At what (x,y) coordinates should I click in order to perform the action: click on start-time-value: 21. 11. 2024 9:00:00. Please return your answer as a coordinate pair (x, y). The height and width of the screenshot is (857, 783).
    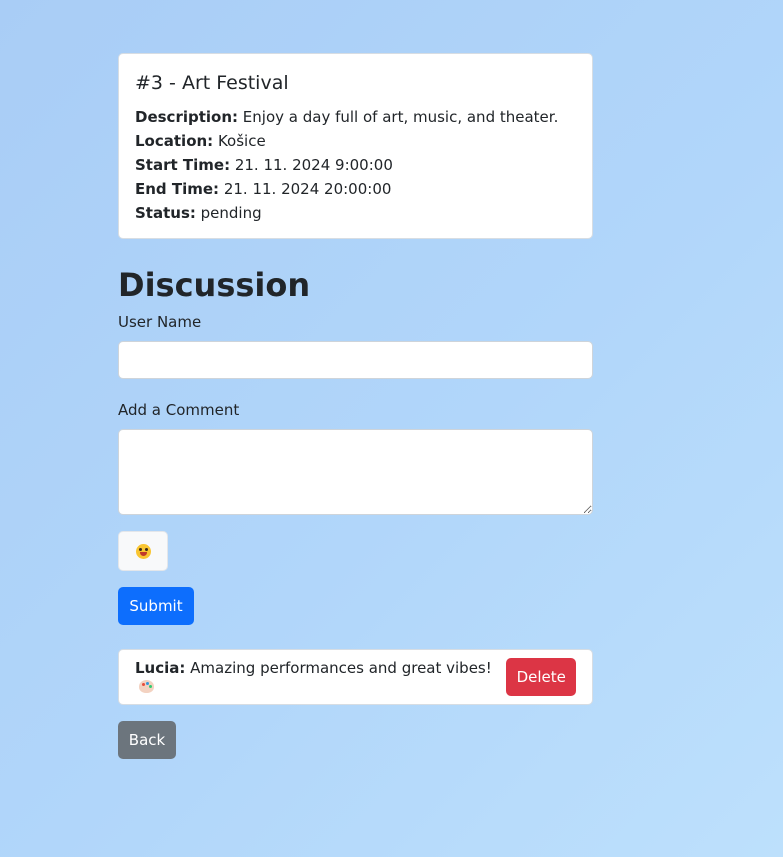
    Looking at the image, I should click on (313, 165).